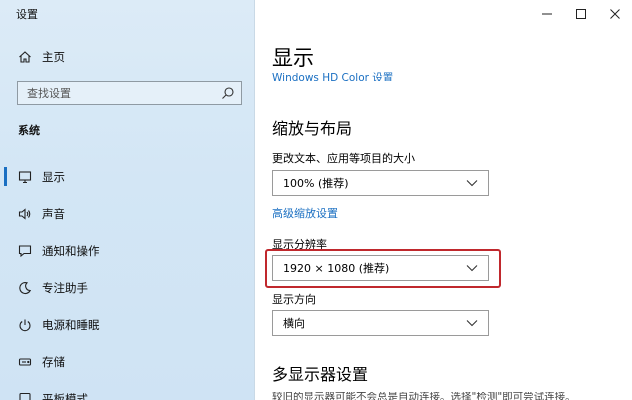 The width and height of the screenshot is (632, 400). What do you see at coordinates (27, 14) in the screenshot?
I see `window-title: 设置` at bounding box center [27, 14].